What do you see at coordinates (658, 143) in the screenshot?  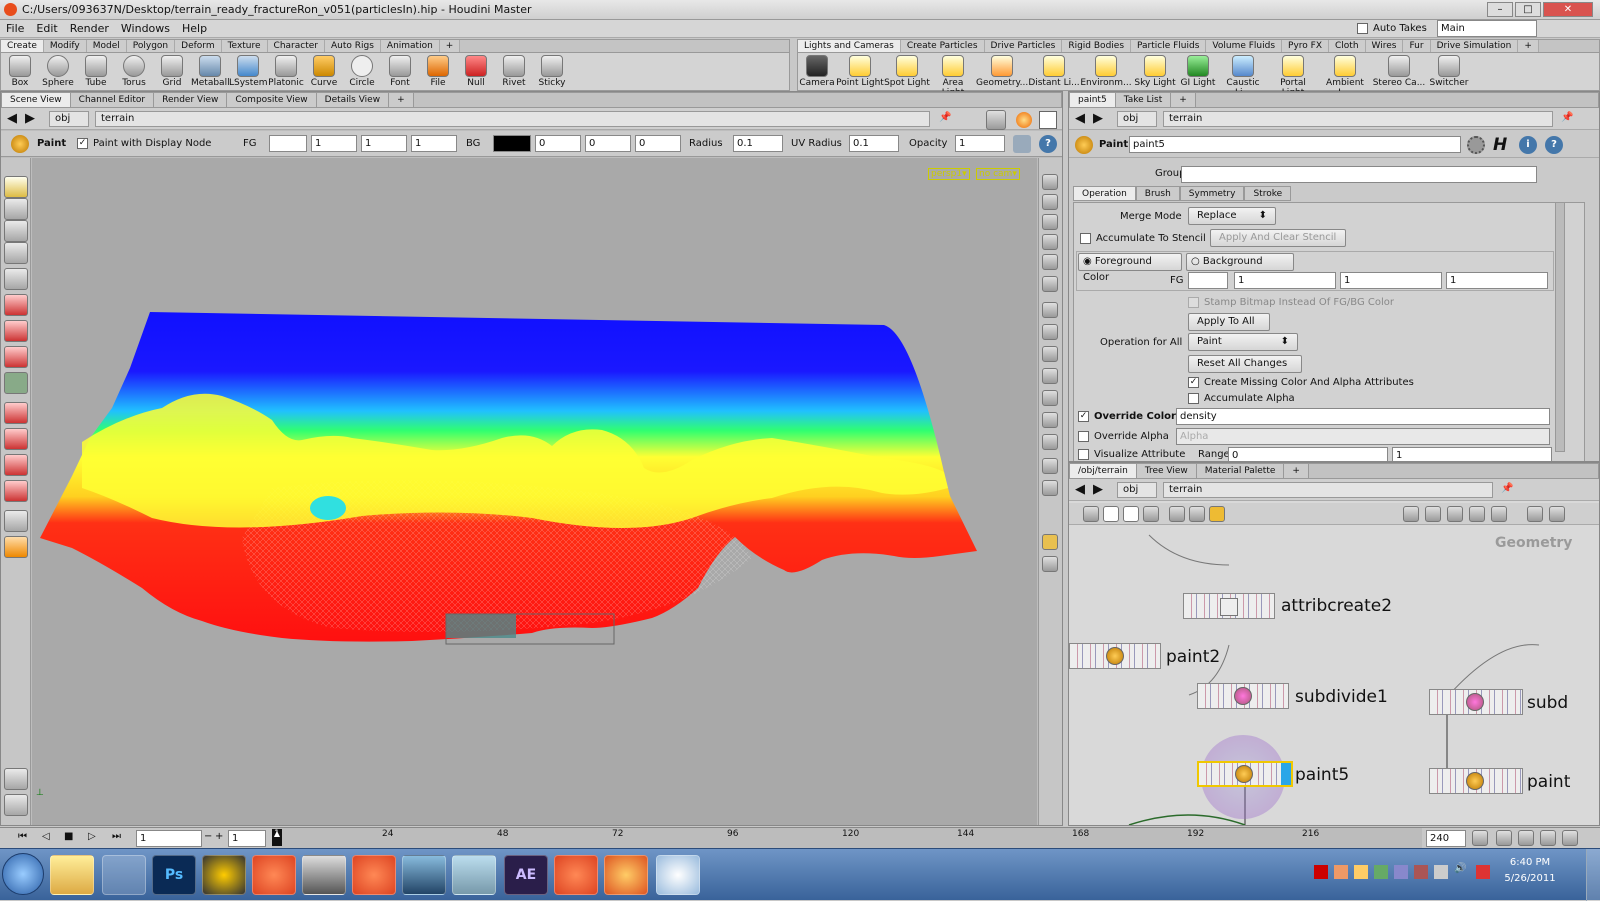 I see `bg-b-field: 0` at bounding box center [658, 143].